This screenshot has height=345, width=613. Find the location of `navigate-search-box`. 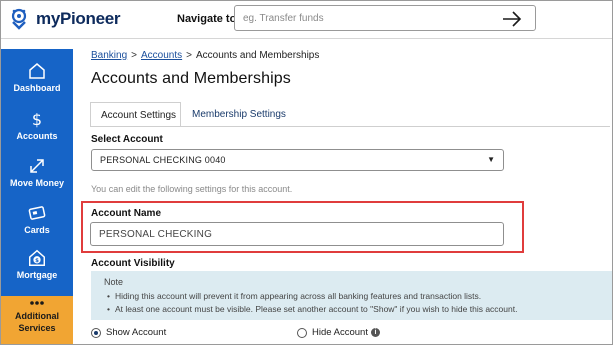

navigate-search-box is located at coordinates (385, 18).